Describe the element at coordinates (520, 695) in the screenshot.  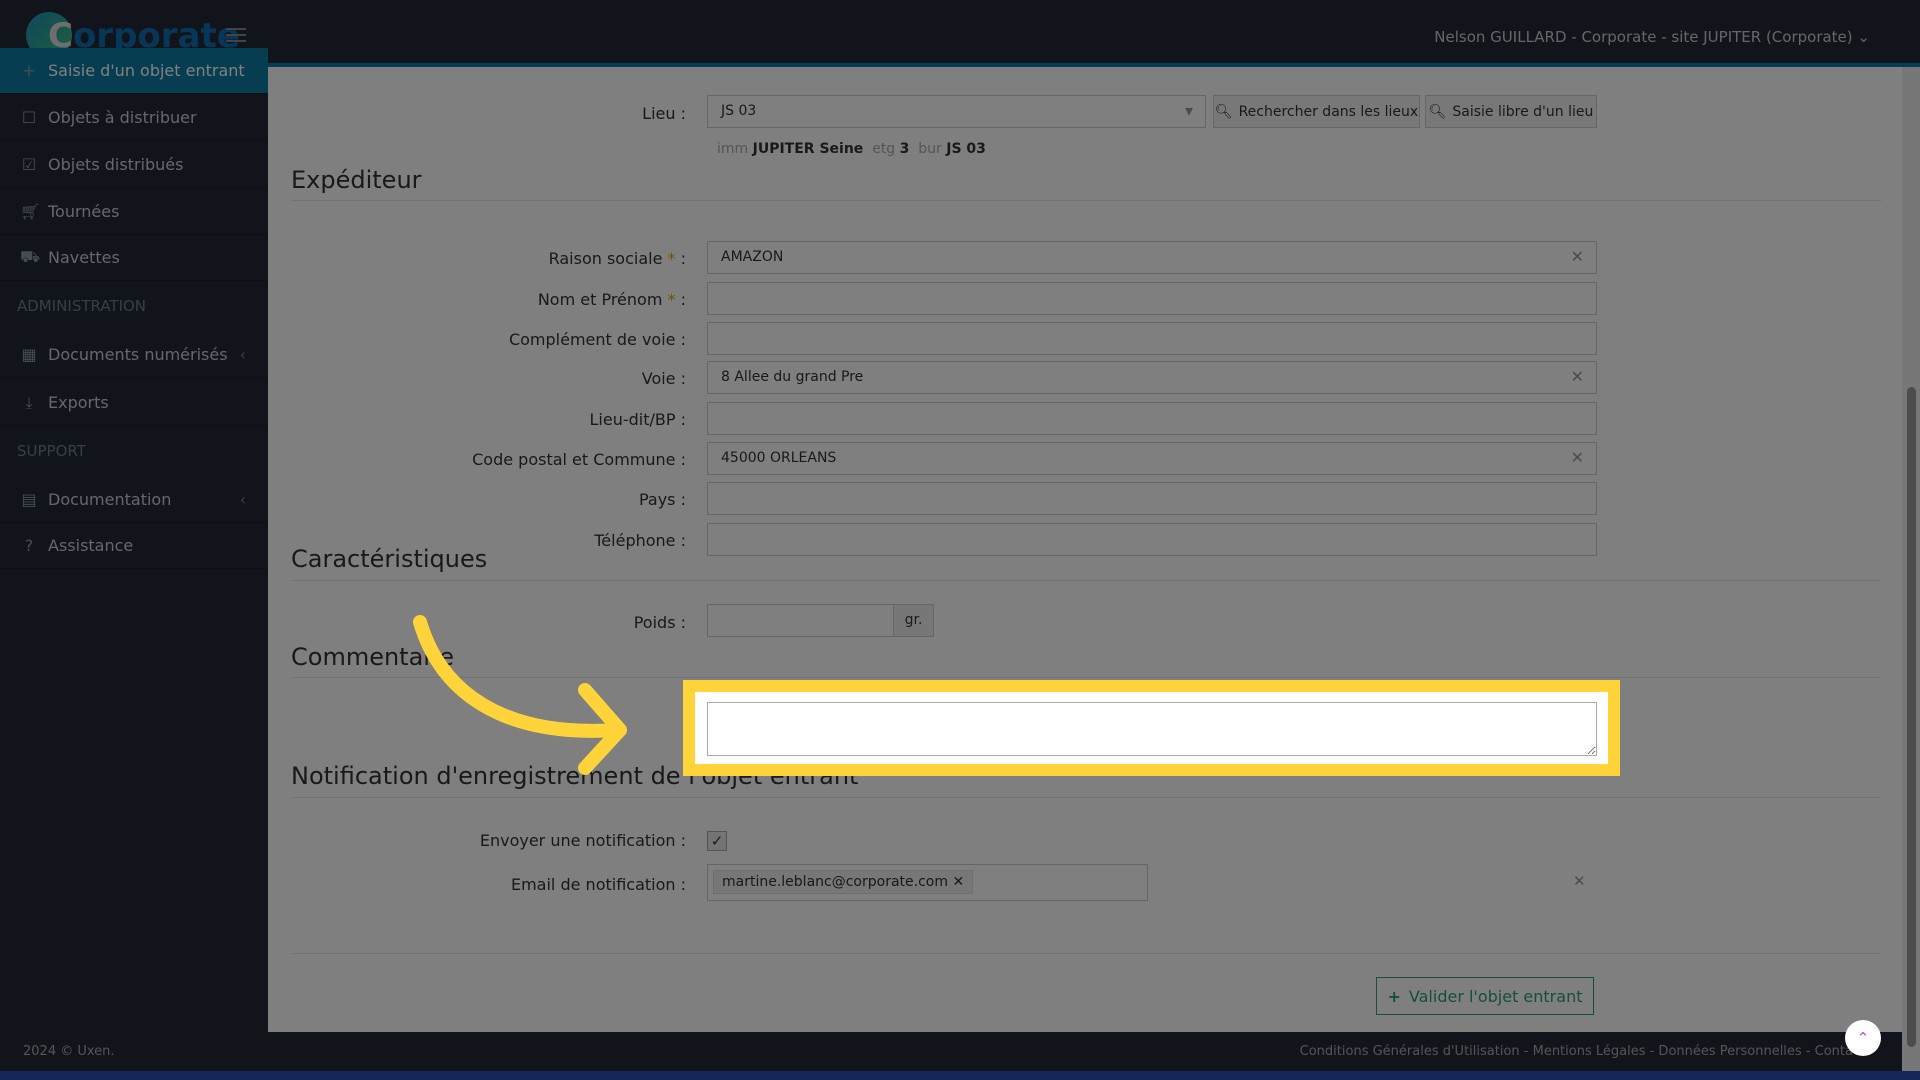
I see `arrow-annotation-icon` at that location.